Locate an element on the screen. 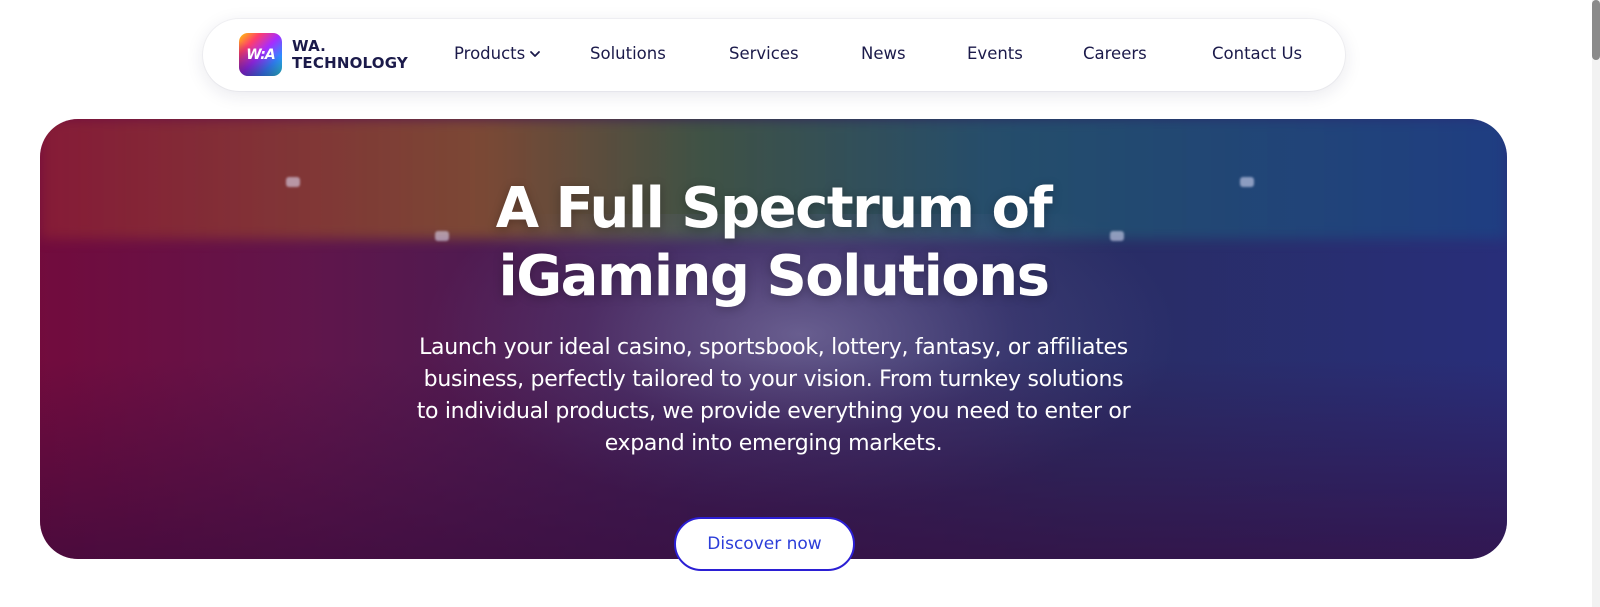 The image size is (1600, 607). nav-item-news-label: News is located at coordinates (883, 53).